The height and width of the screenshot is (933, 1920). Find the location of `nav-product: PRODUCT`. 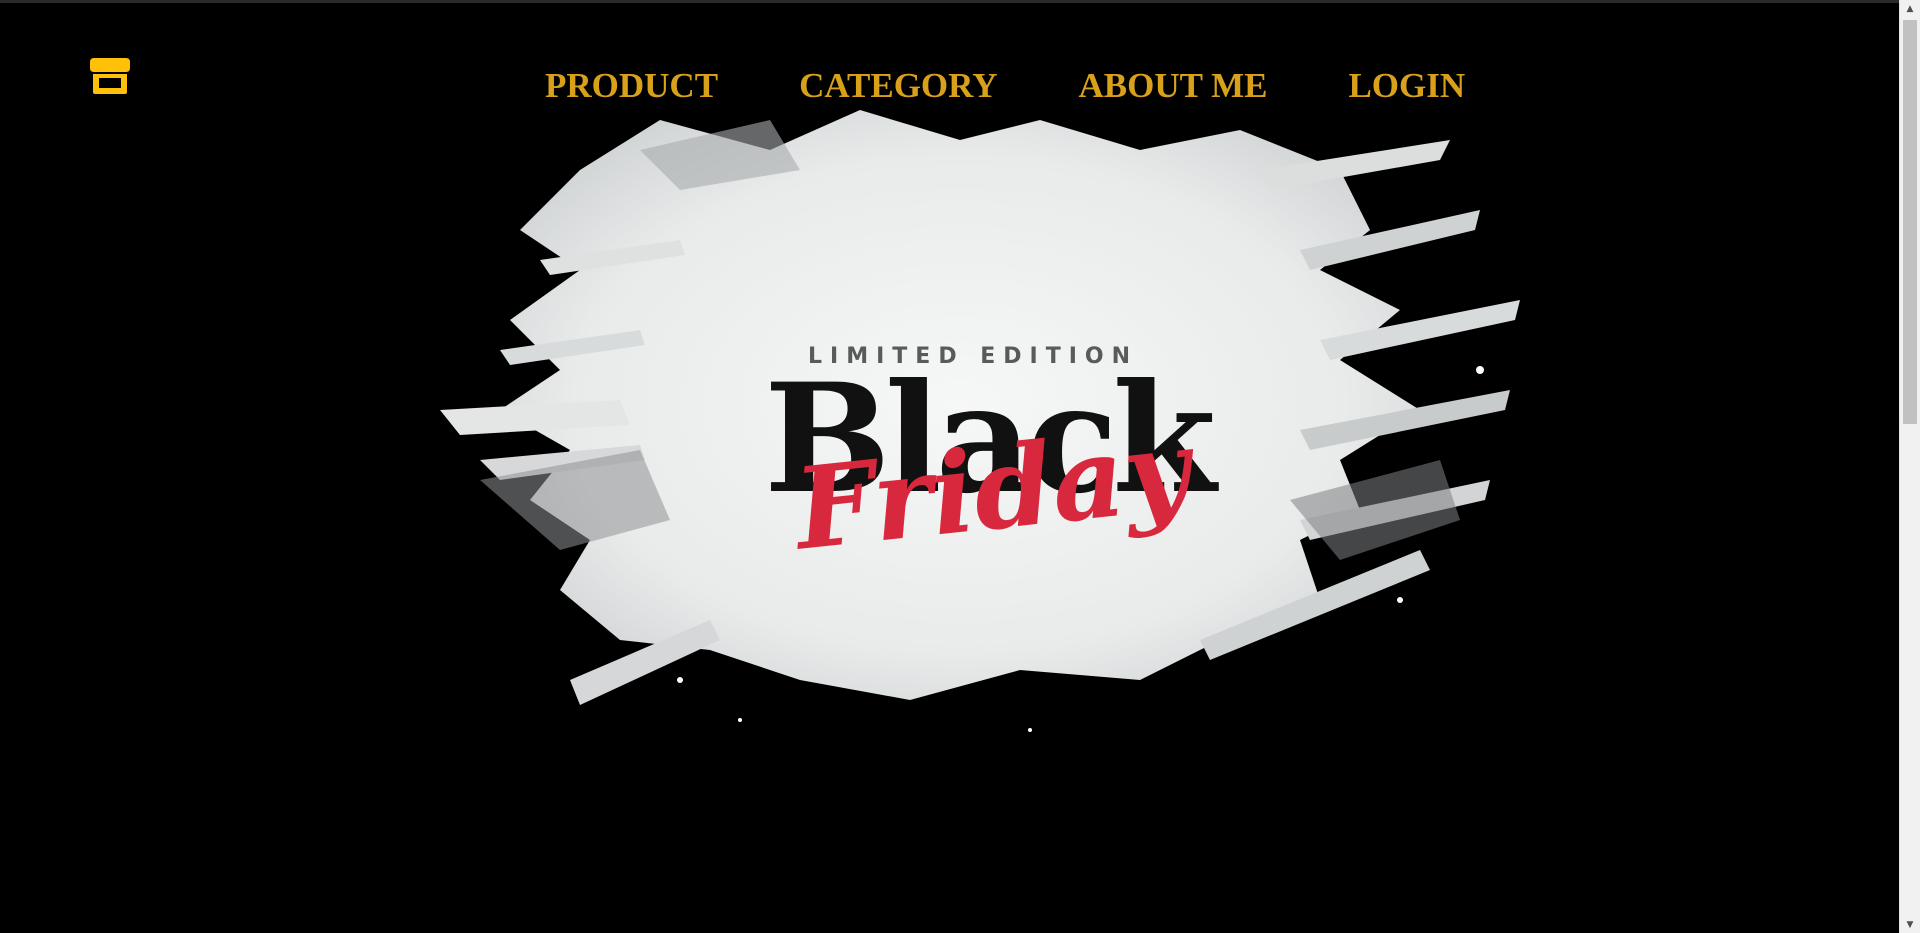

nav-product: PRODUCT is located at coordinates (631, 86).